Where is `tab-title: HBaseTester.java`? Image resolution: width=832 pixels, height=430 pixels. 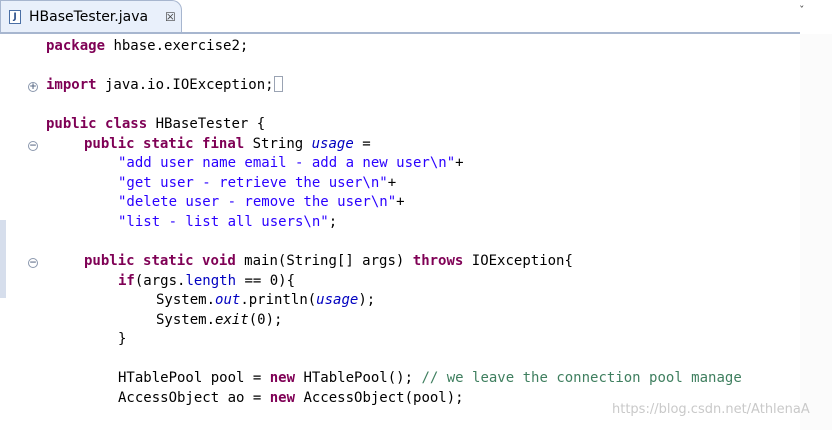
tab-title: HBaseTester.java is located at coordinates (89, 17).